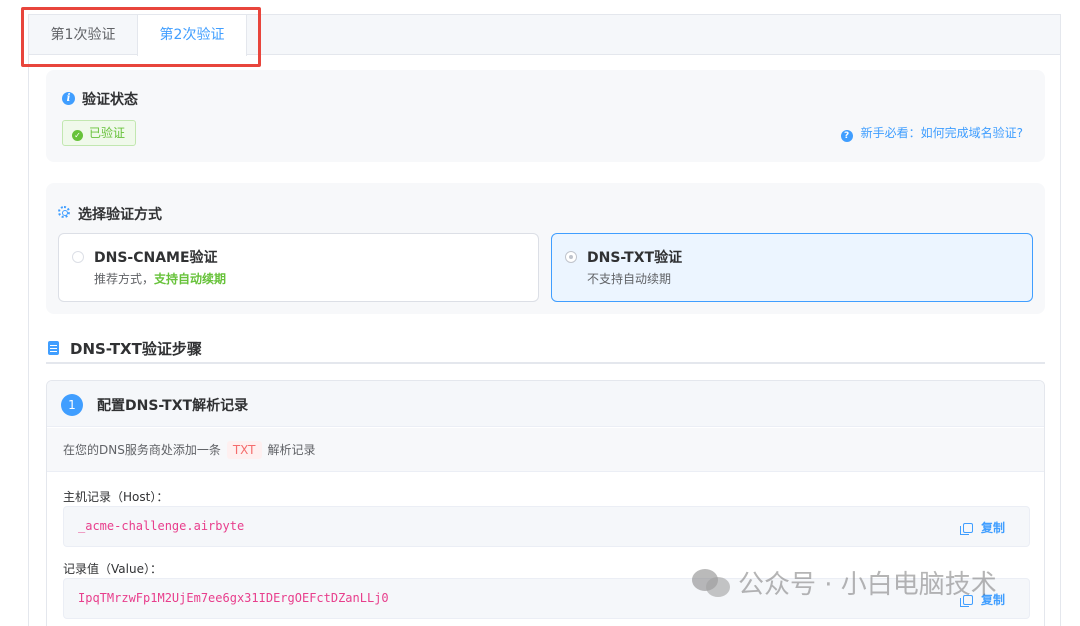  Describe the element at coordinates (867, 585) in the screenshot. I see `watermark-text: 公众号 · 小白电脑技术` at that location.